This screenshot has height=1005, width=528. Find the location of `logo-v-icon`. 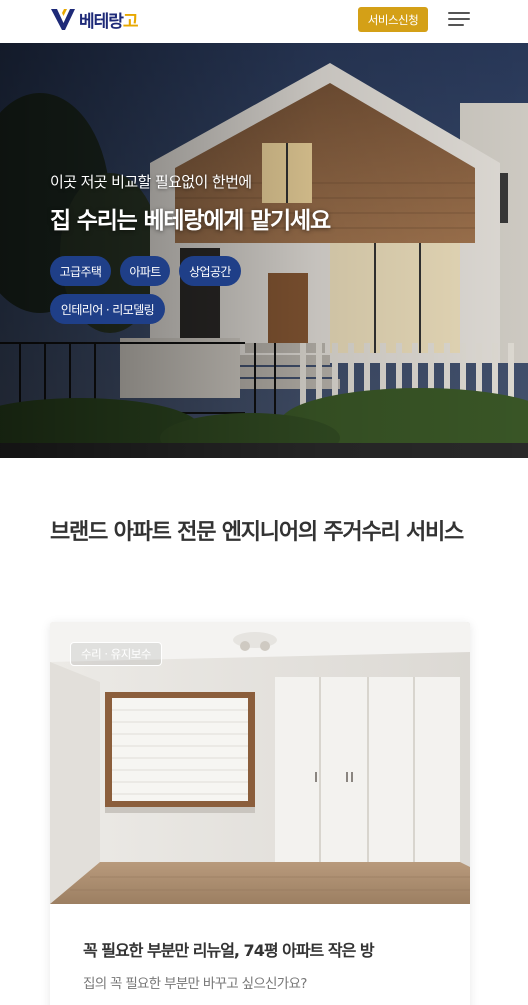

logo-v-icon is located at coordinates (63, 19).